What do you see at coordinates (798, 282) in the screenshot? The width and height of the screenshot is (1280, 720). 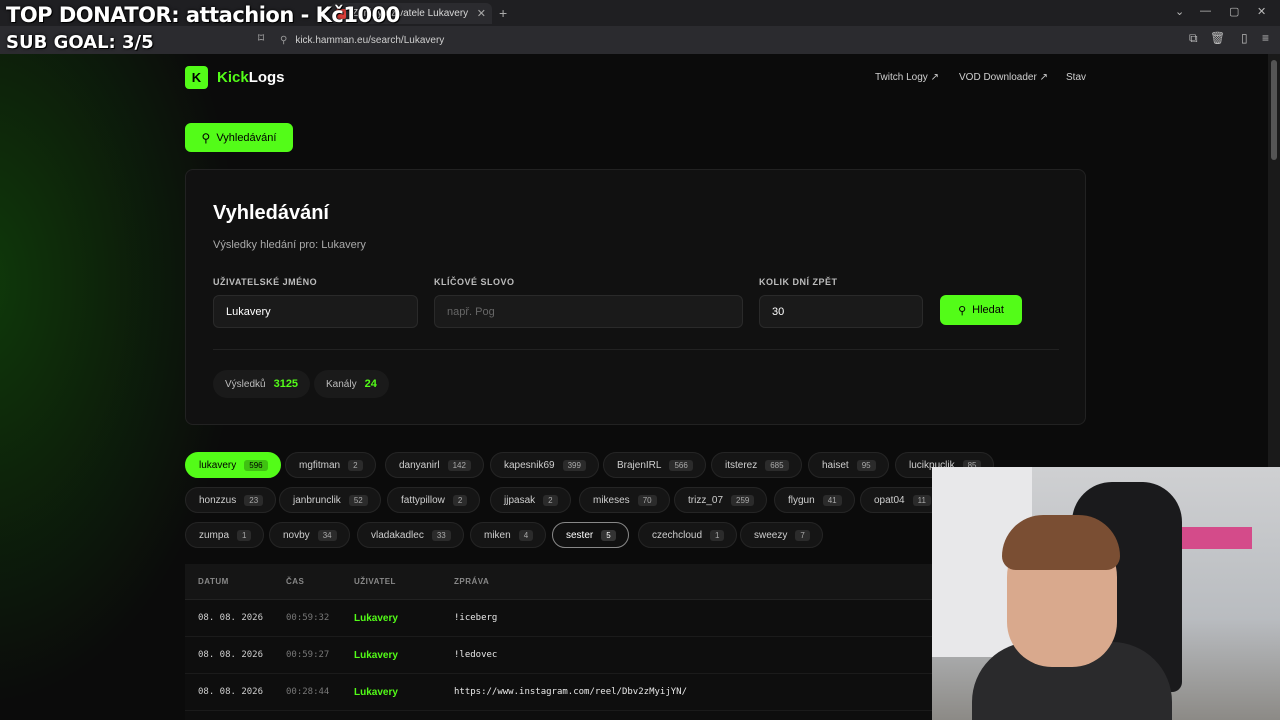 I see `days-label: KOLIK DNÍ ZPĚT` at bounding box center [798, 282].